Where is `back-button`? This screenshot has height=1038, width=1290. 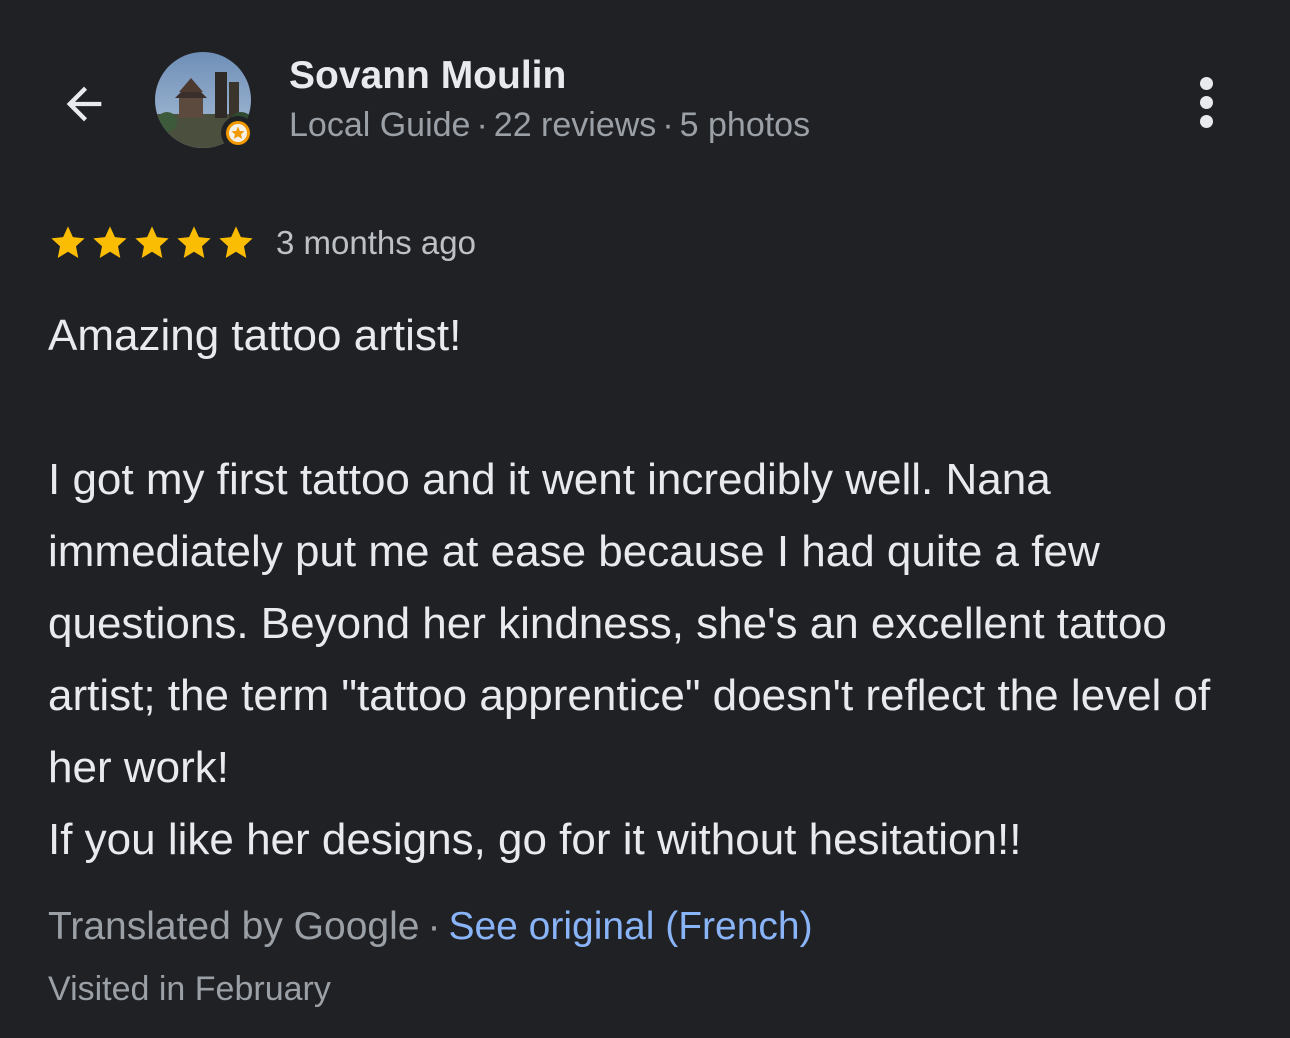 back-button is located at coordinates (84, 104).